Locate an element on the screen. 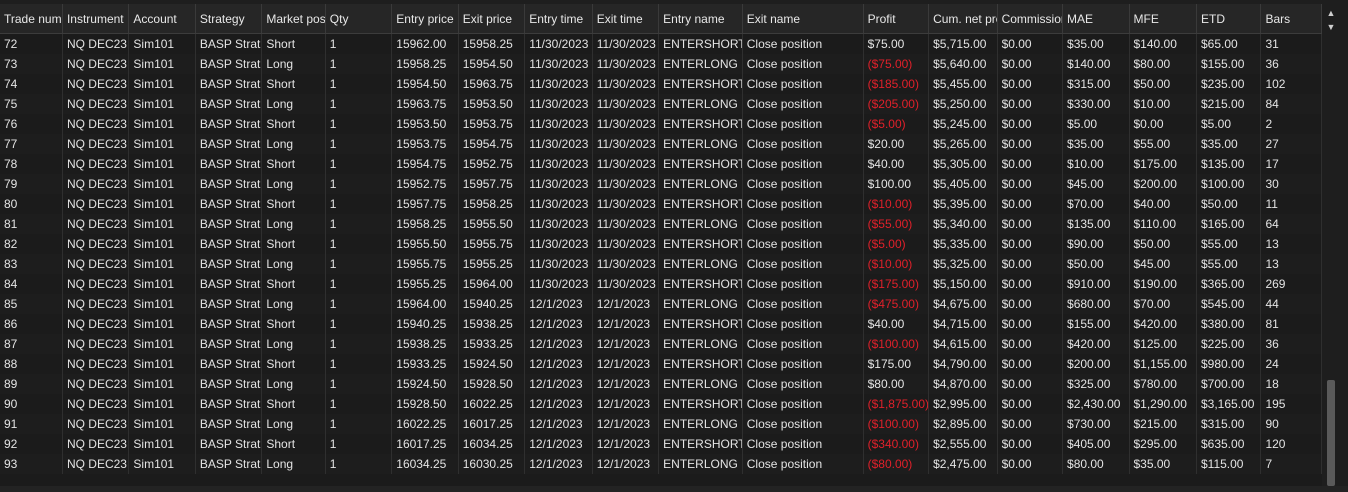 The height and width of the screenshot is (492, 1348). cell-etd: $50.00 is located at coordinates (1229, 204).